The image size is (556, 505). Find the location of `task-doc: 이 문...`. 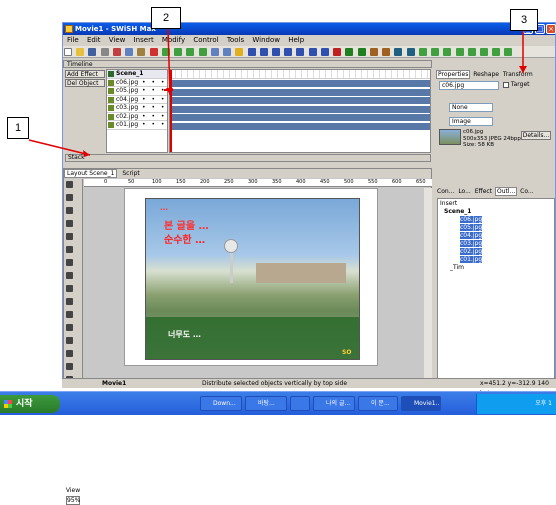

task-doc: 이 문... is located at coordinates (378, 403).